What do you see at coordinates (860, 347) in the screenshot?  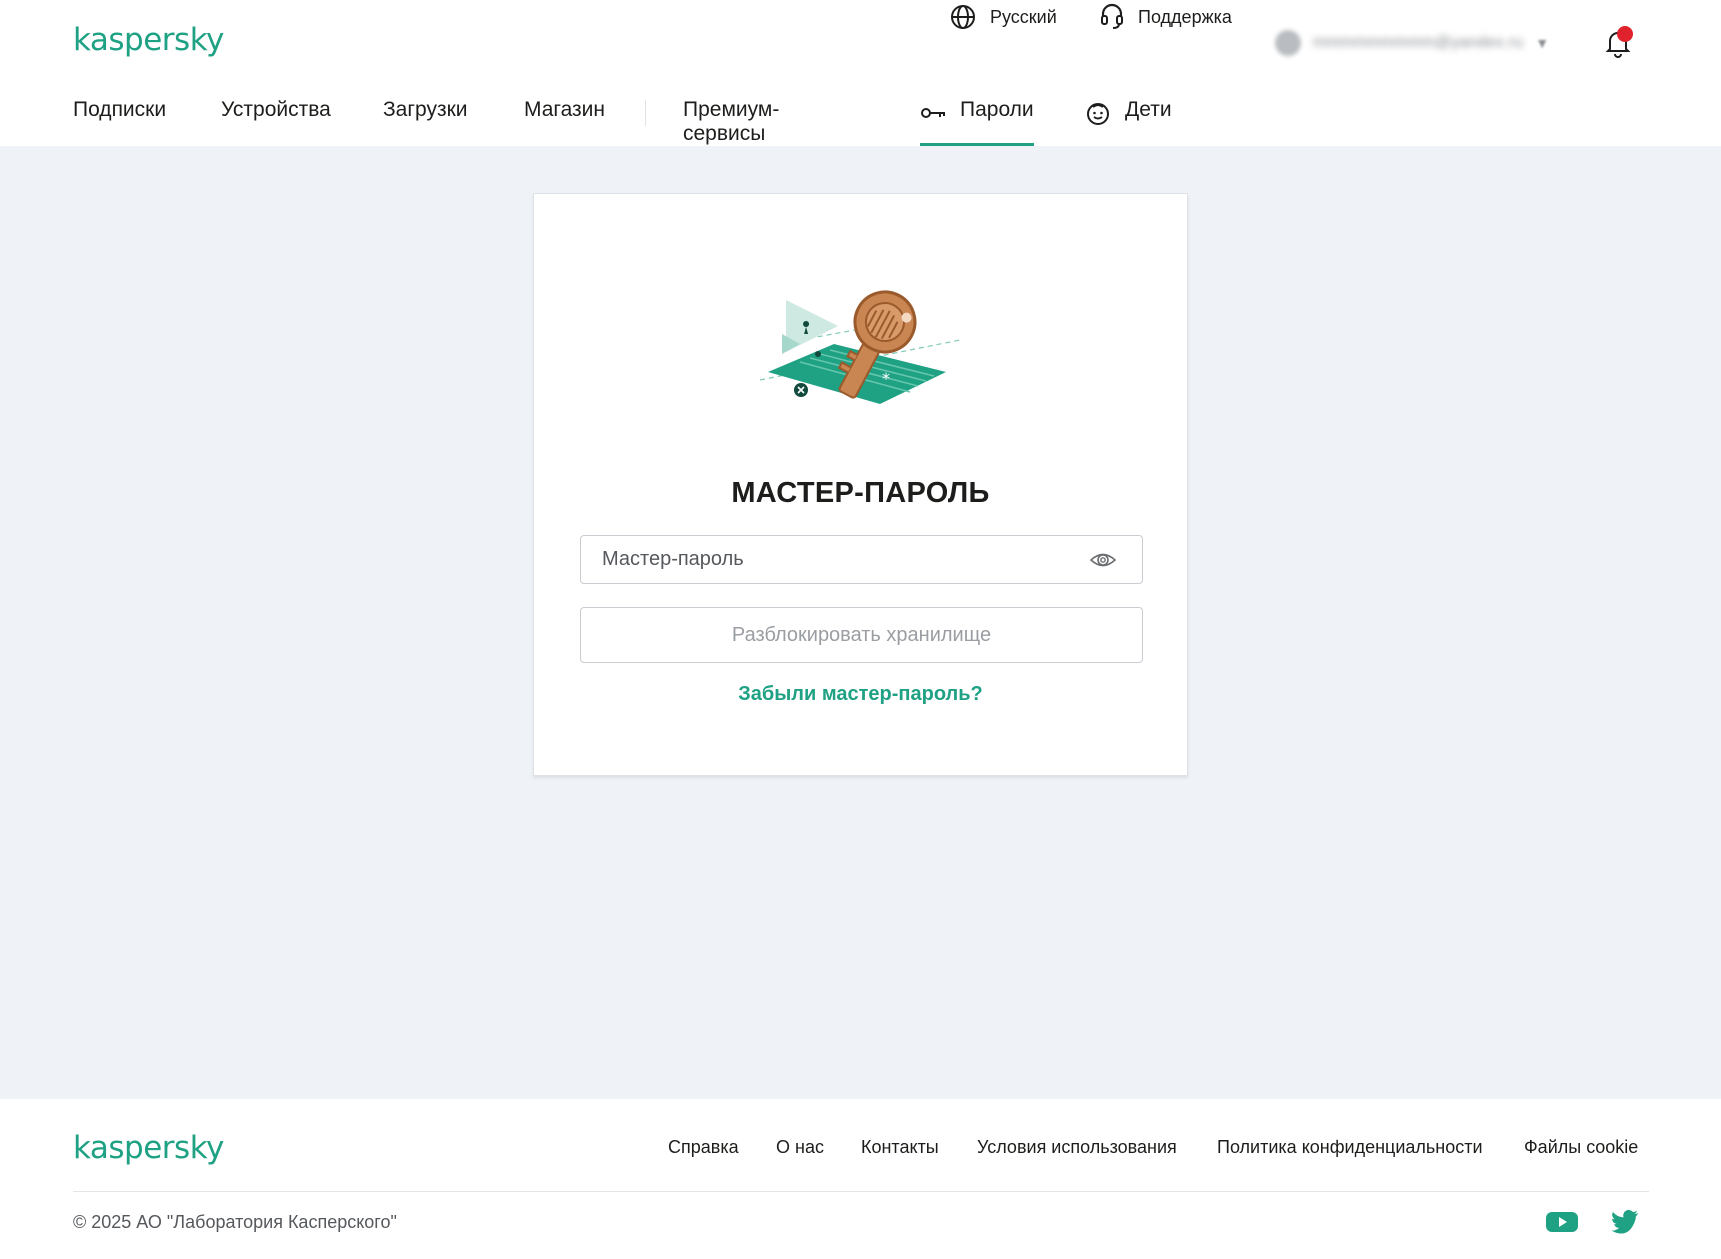 I see `key-on-keyboard-illustration: *` at bounding box center [860, 347].